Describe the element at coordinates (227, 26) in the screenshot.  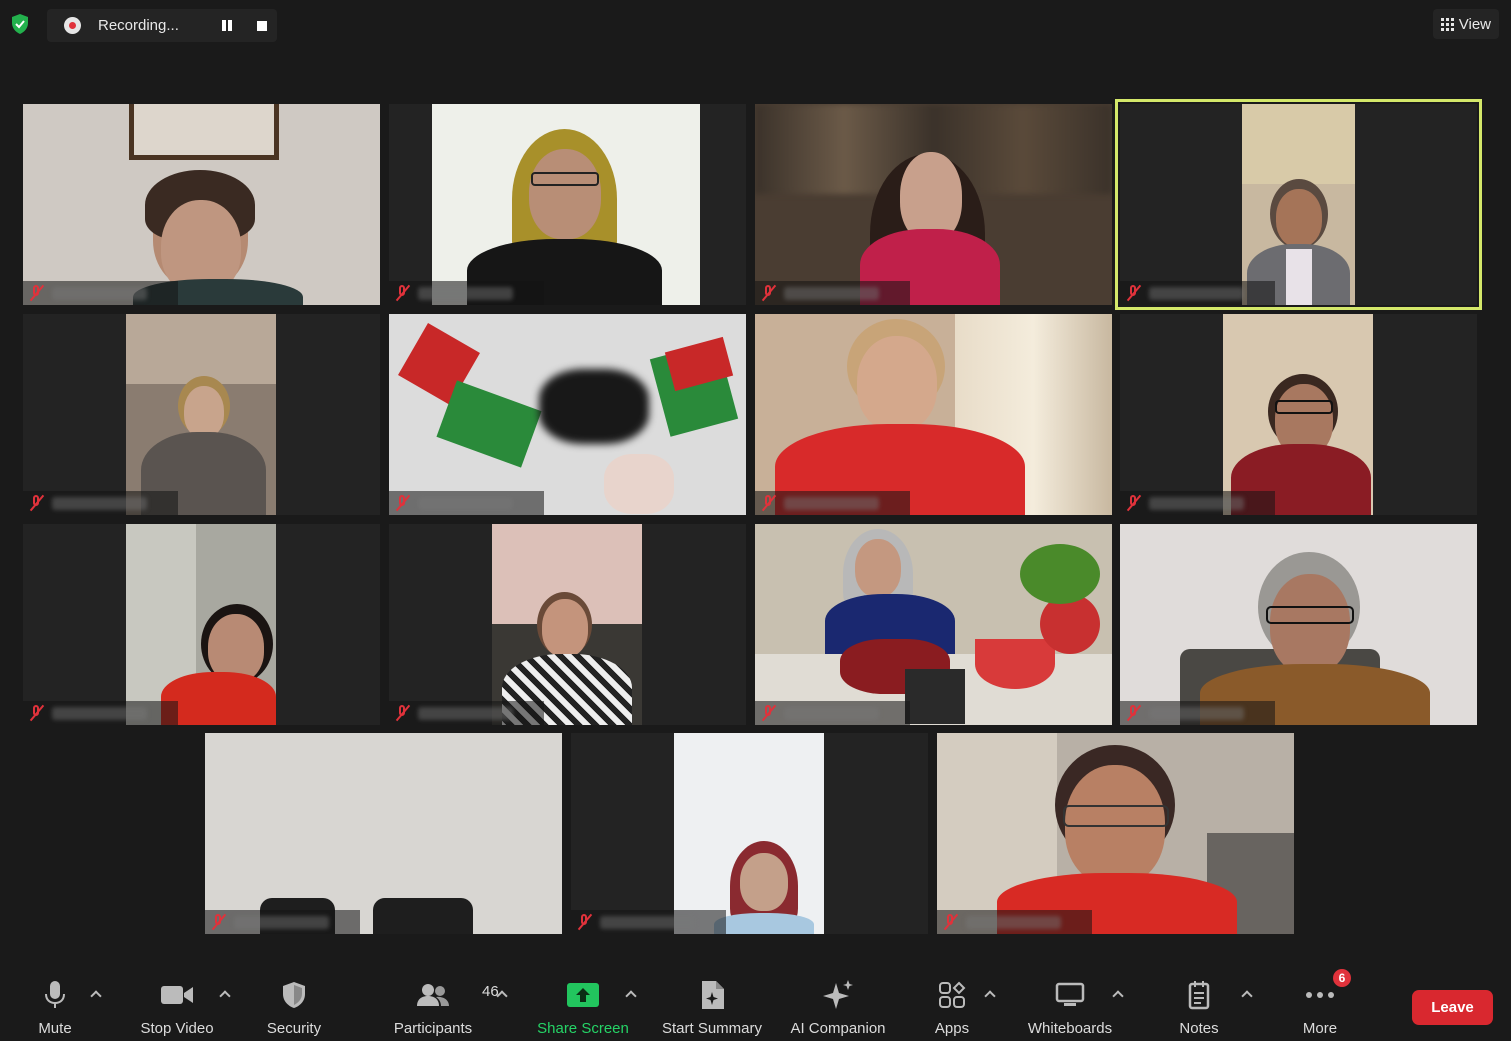
I see `pause-recording-button` at that location.